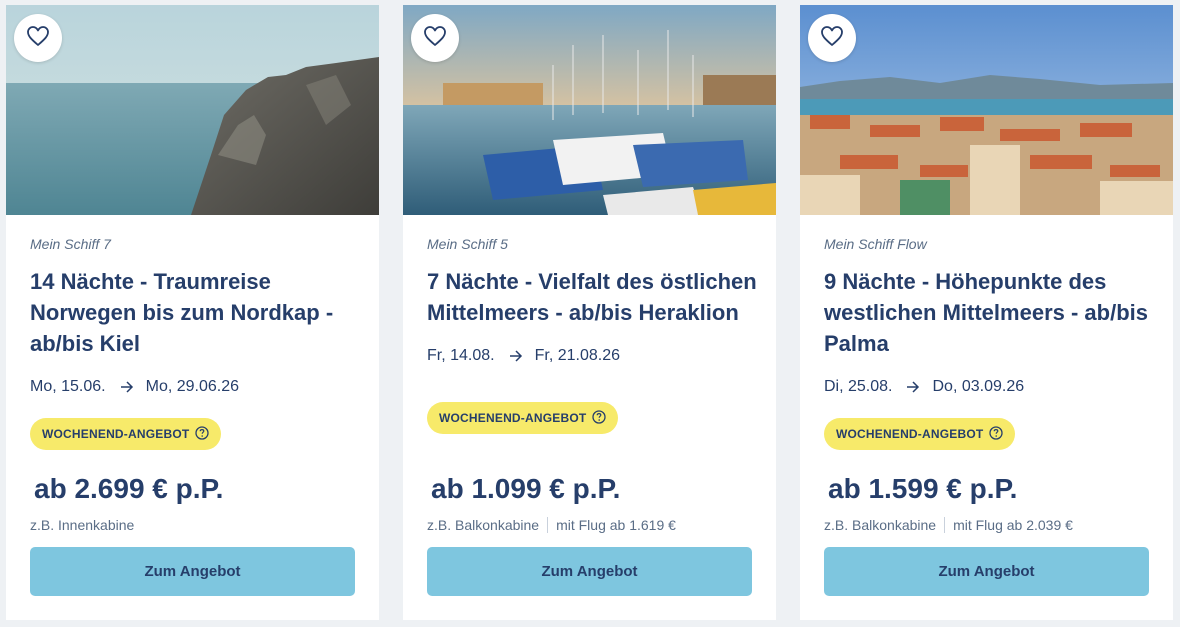 The height and width of the screenshot is (627, 1180). What do you see at coordinates (192, 386) in the screenshot?
I see `date-to: Mo, 29.06.26` at bounding box center [192, 386].